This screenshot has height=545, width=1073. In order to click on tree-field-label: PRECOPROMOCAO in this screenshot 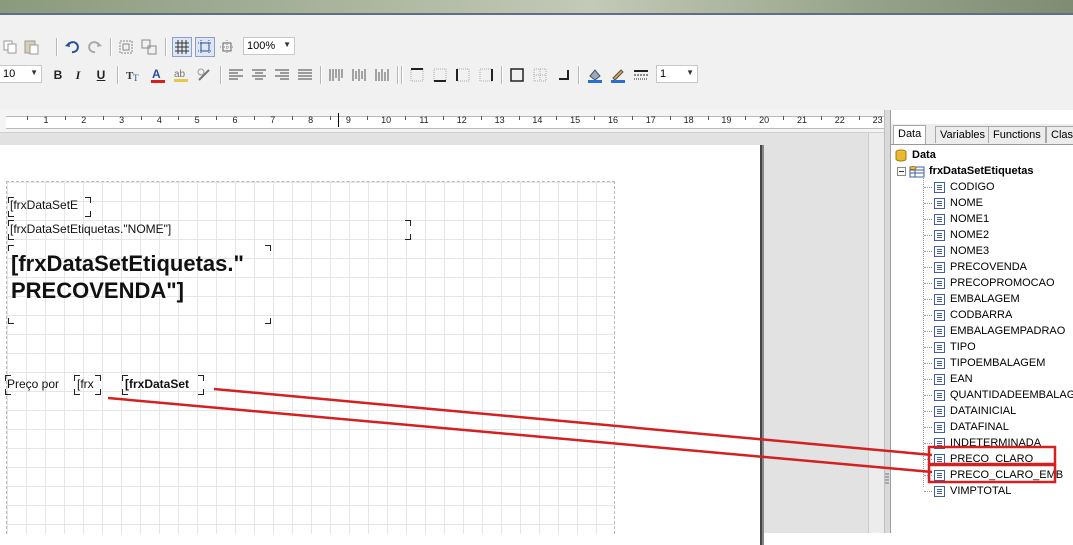, I will do `click(1002, 283)`.